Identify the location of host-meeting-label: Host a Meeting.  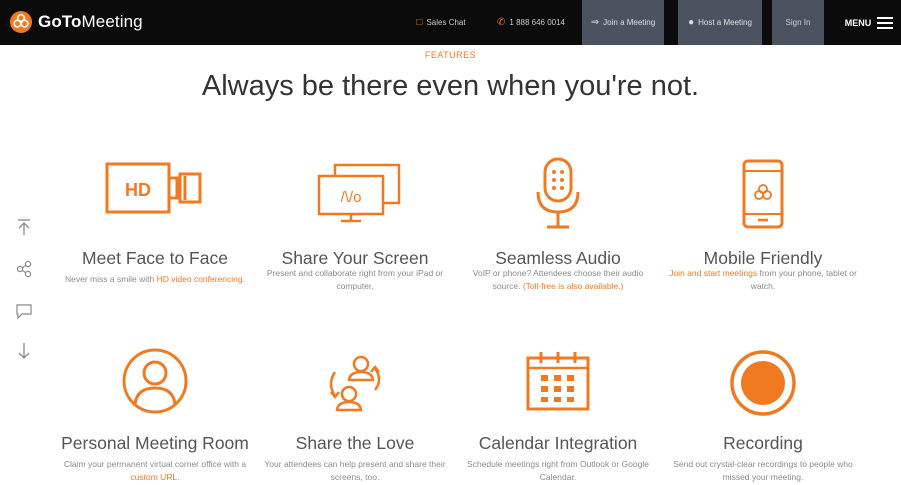
(725, 22).